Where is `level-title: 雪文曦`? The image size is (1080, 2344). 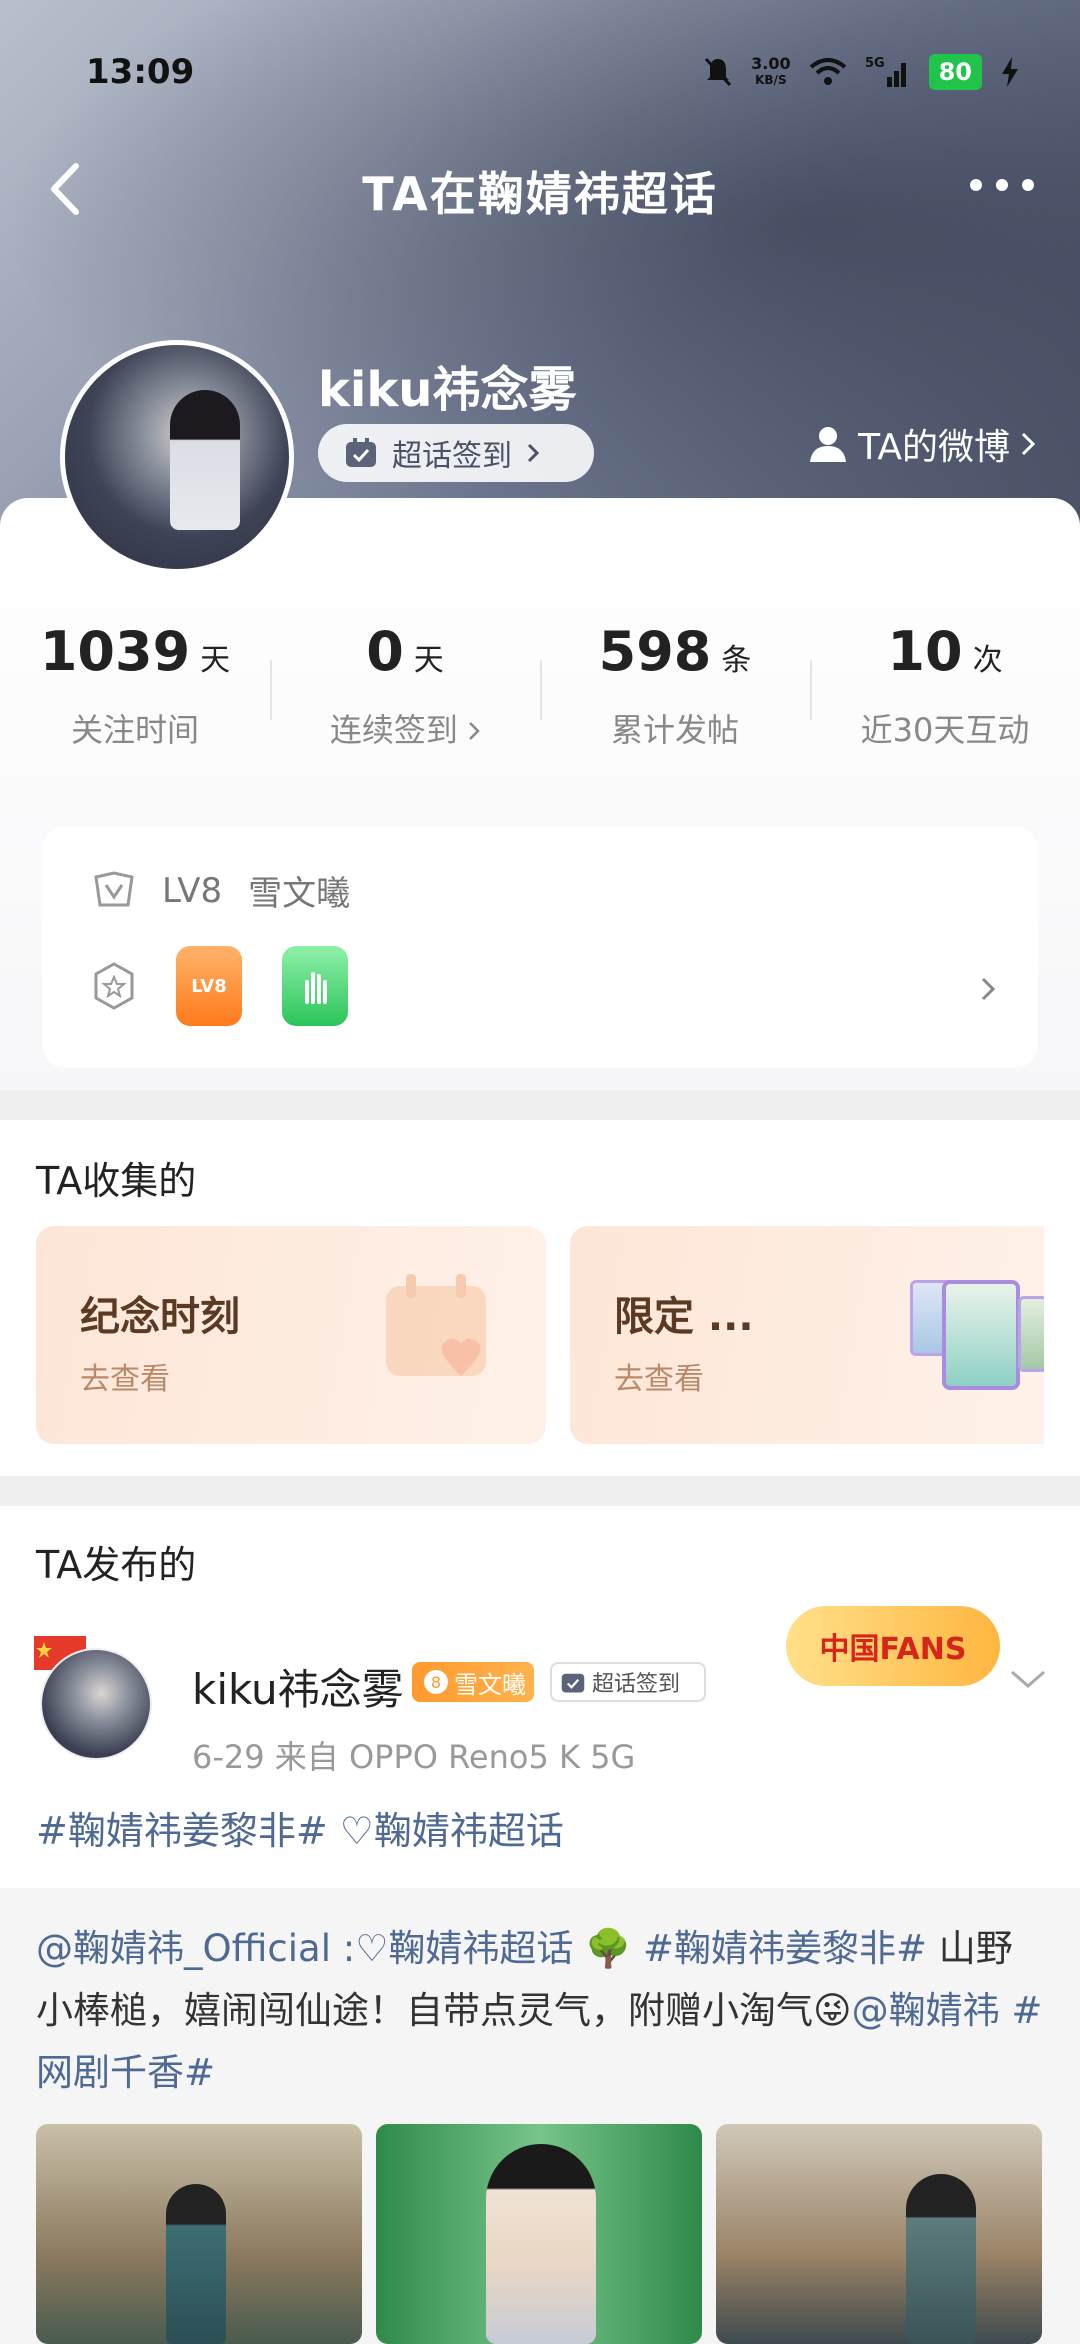
level-title: 雪文曦 is located at coordinates (299, 894).